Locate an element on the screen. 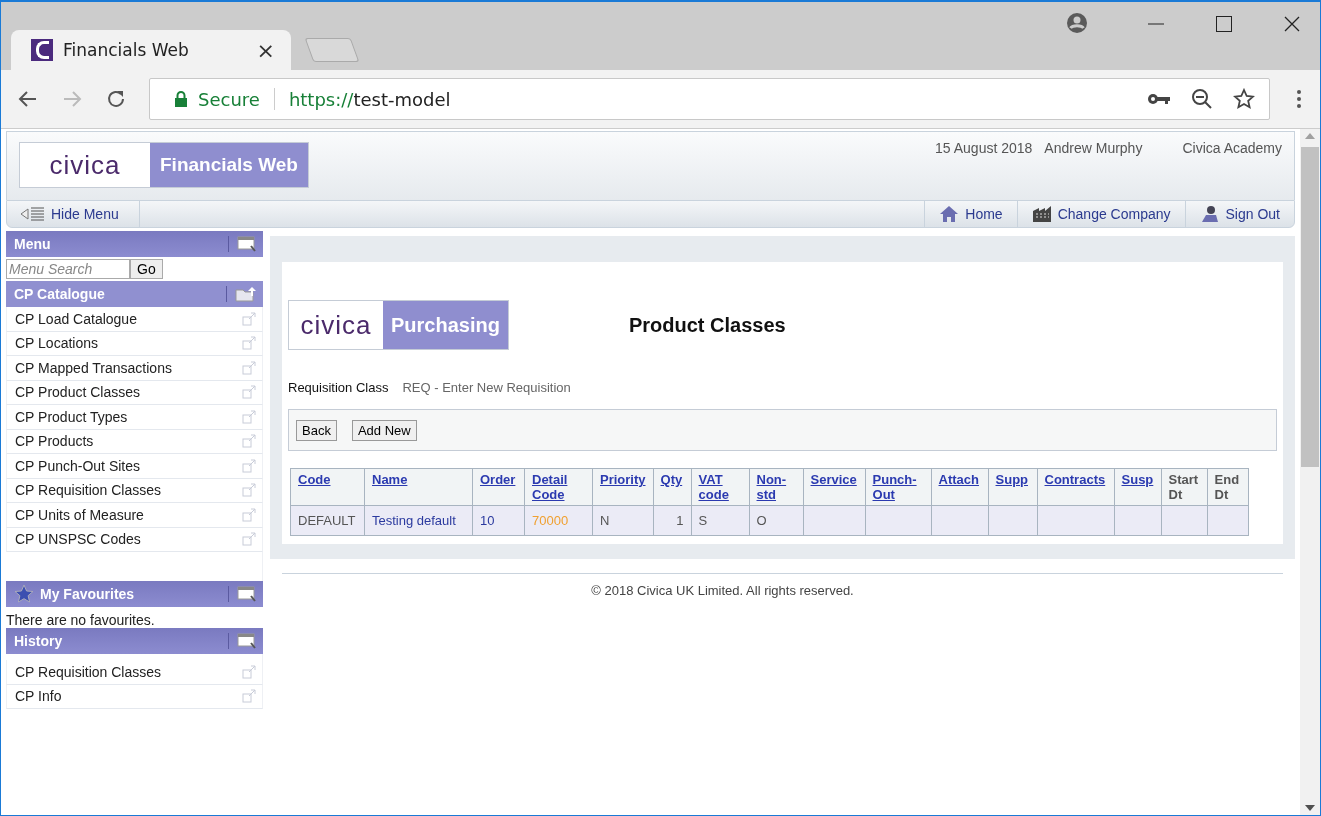 This screenshot has height=816, width=1321. menu-item: CP Locations is located at coordinates (134, 343).